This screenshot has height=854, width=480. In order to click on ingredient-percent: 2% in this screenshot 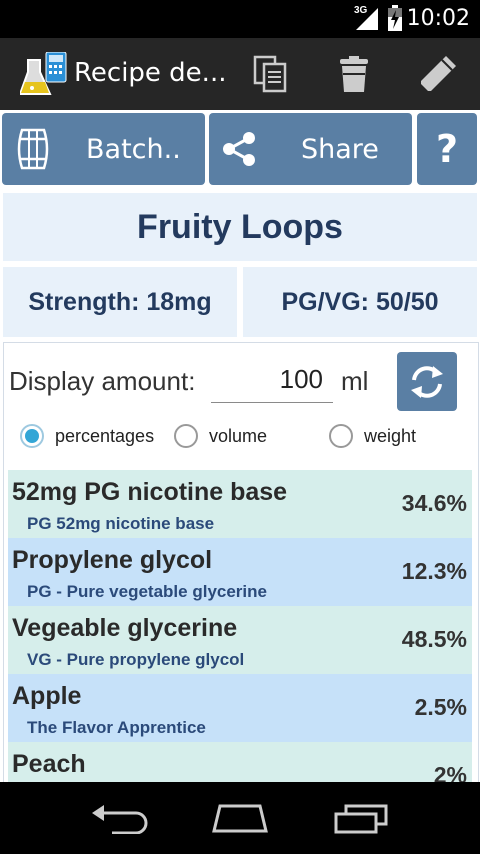, I will do `click(450, 772)`.